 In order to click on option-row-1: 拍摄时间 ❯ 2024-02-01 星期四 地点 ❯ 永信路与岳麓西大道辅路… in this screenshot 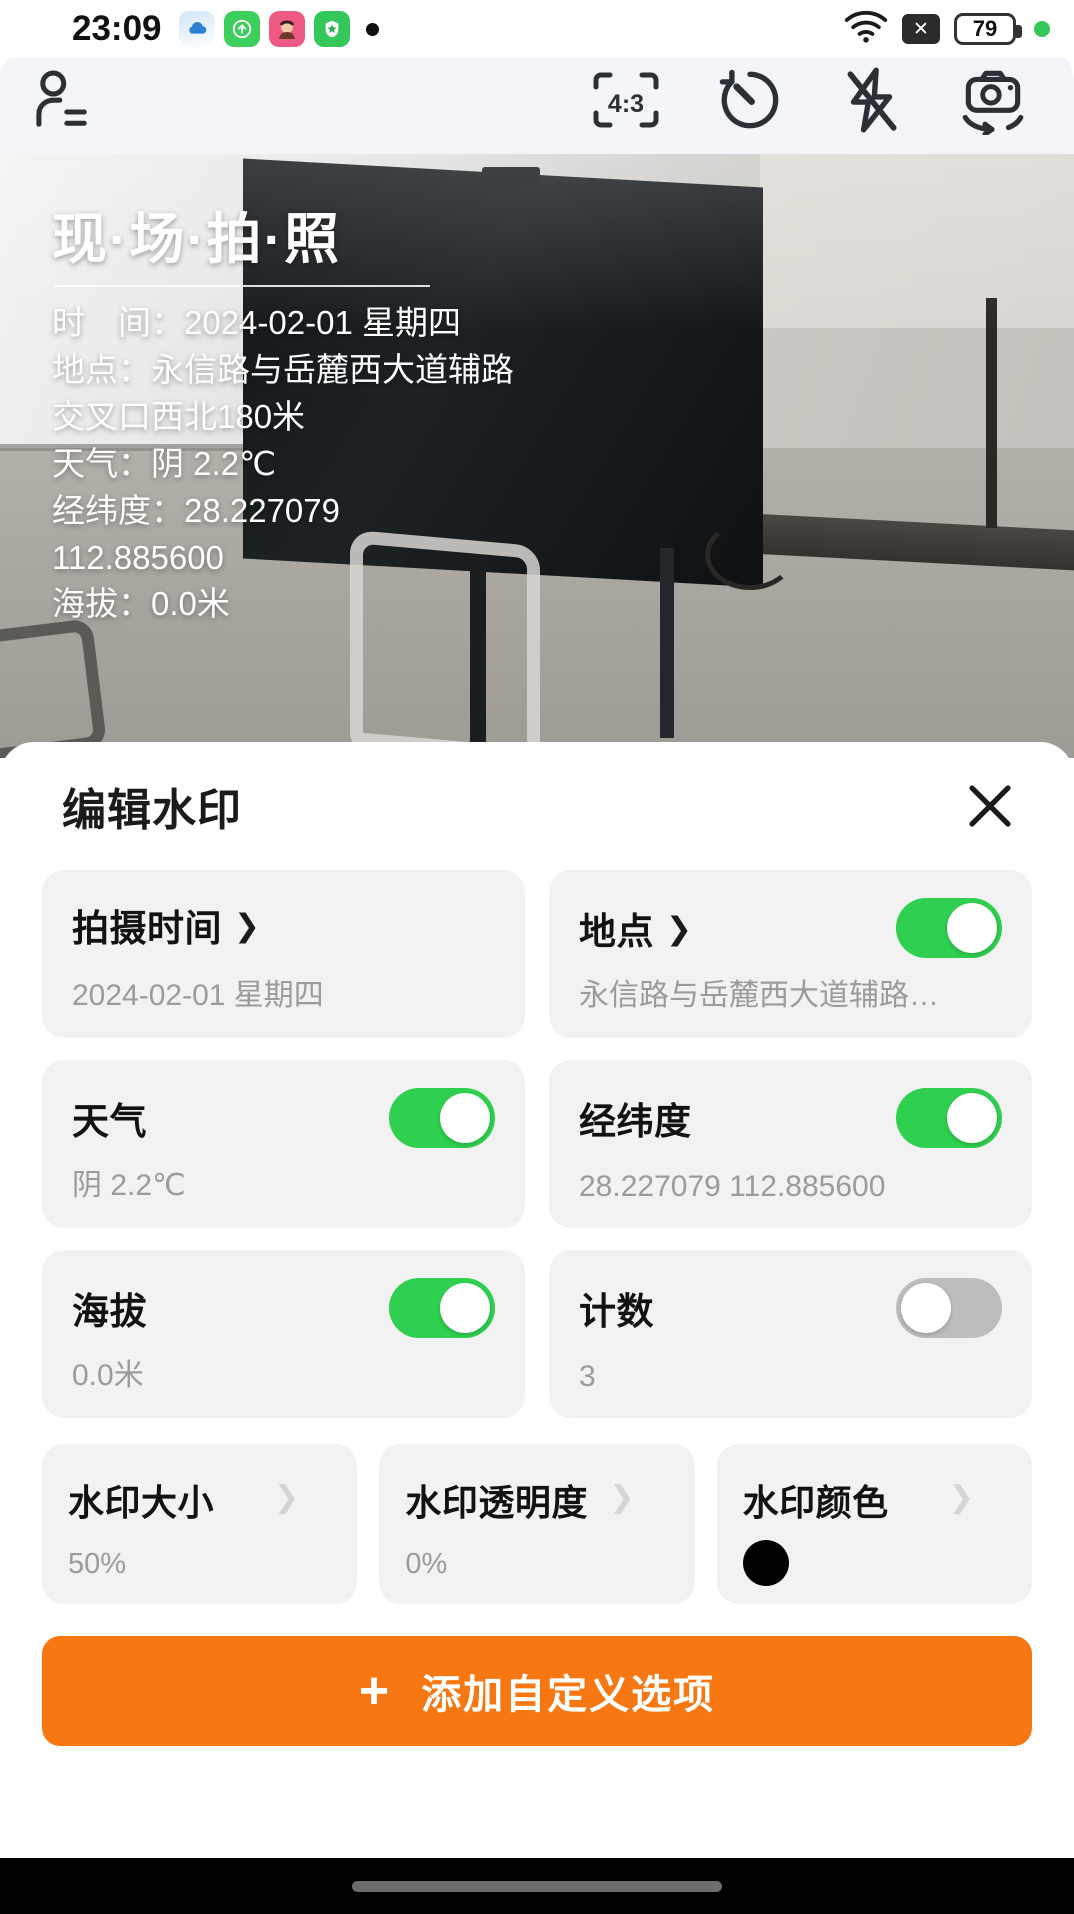, I will do `click(537, 954)`.